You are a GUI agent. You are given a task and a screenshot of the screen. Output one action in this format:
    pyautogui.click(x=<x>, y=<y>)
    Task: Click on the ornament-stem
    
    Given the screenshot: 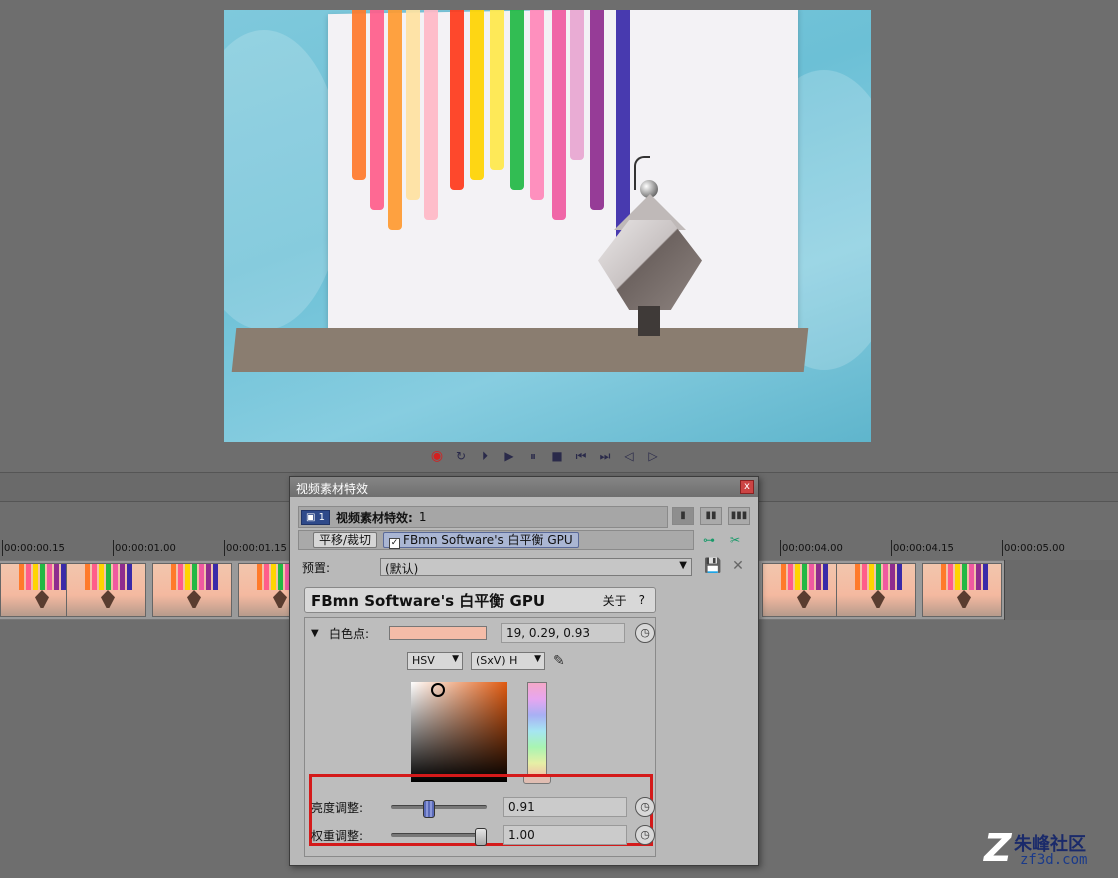 What is the action you would take?
    pyautogui.click(x=649, y=321)
    